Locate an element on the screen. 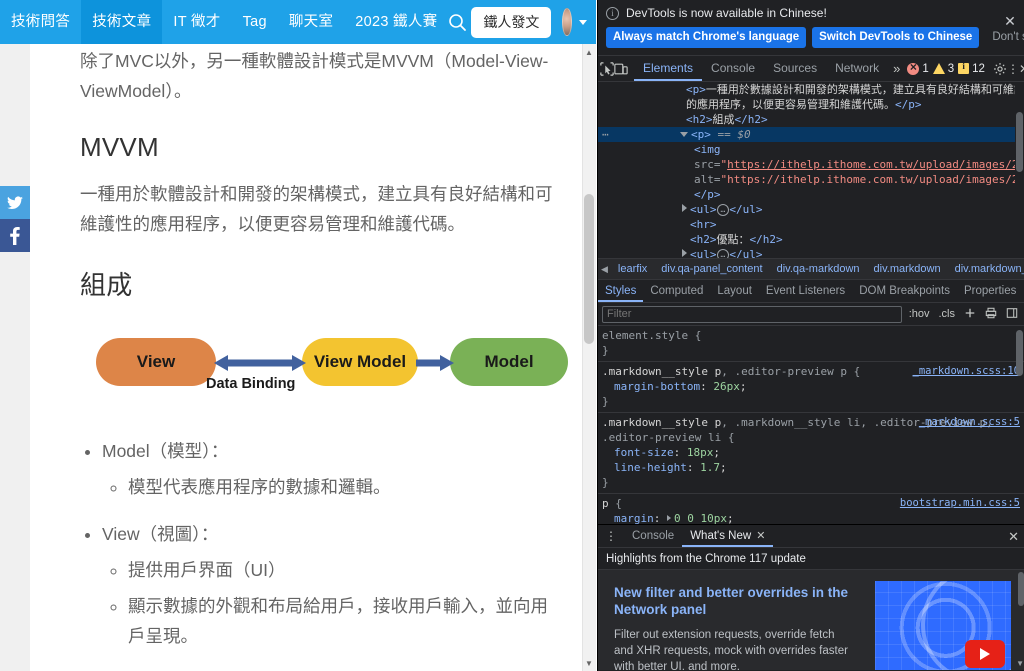 This screenshot has height=671, width=1024. nav-item-ironman-2023: 2023 鐵人賽 is located at coordinates (396, 22).